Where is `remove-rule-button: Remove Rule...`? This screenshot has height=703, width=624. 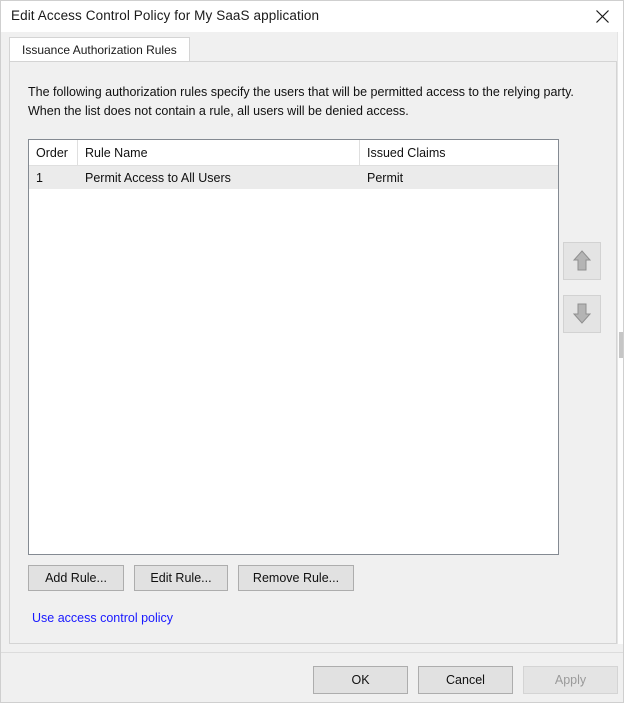 remove-rule-button: Remove Rule... is located at coordinates (296, 578).